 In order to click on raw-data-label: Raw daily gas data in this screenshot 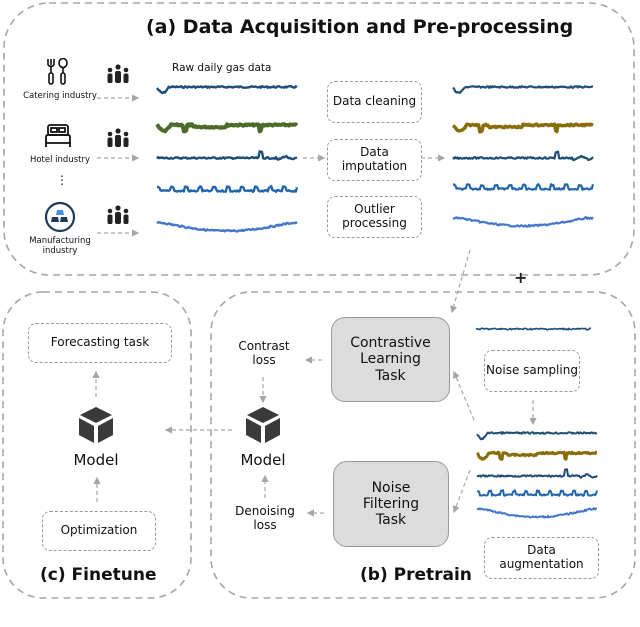, I will do `click(222, 68)`.